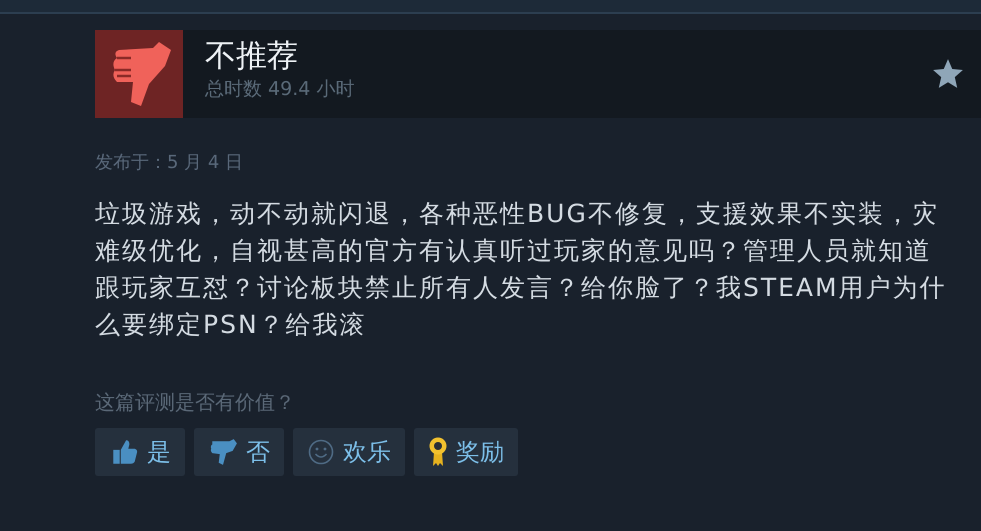  Describe the element at coordinates (466, 452) in the screenshot. I see `award-button: 奖励` at that location.